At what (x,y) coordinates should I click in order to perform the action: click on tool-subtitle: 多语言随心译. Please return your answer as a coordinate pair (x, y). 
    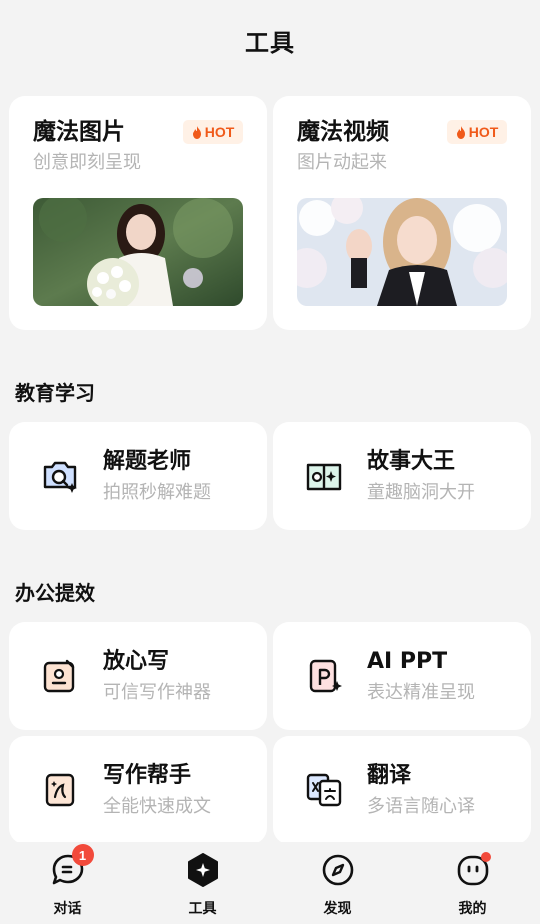
    Looking at the image, I should click on (421, 806).